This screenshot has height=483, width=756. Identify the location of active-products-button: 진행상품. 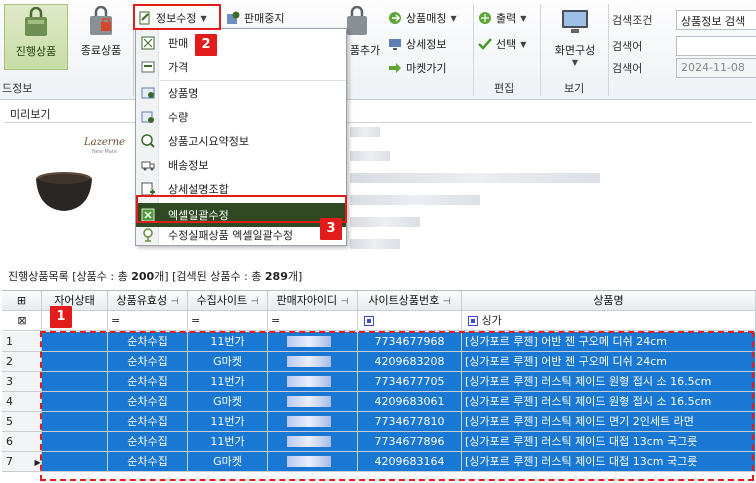
(36, 37).